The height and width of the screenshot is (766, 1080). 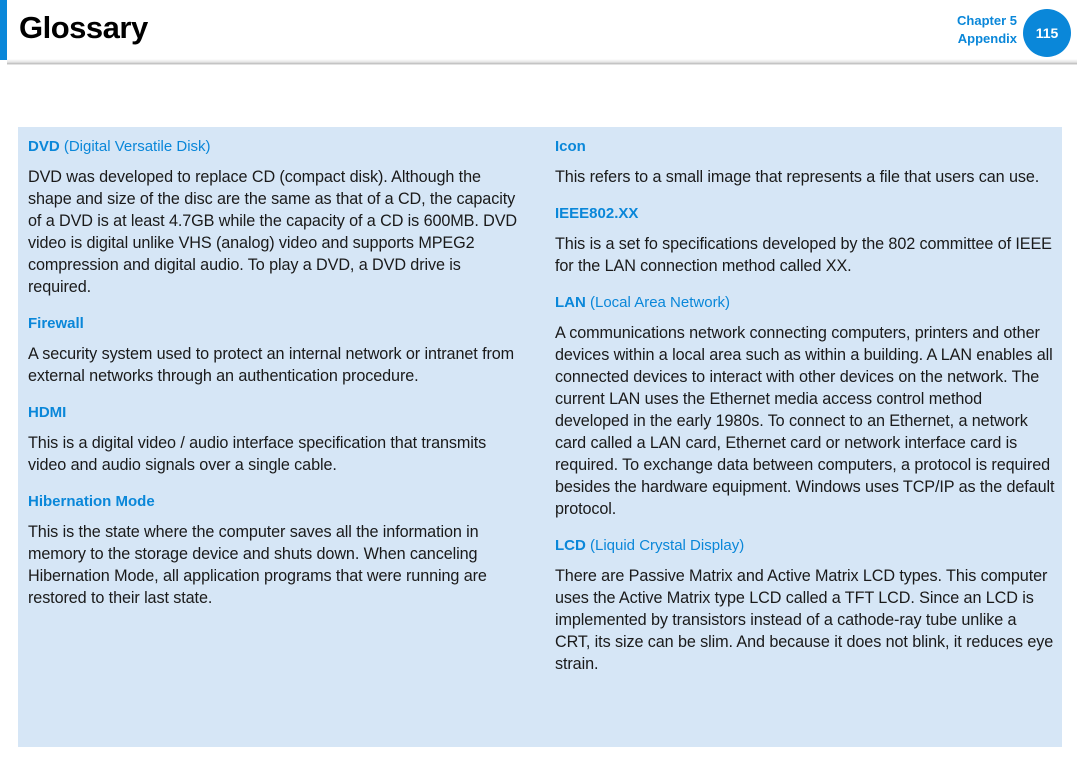 I want to click on glossary-term: IEEE802.XX, so click(x=805, y=214).